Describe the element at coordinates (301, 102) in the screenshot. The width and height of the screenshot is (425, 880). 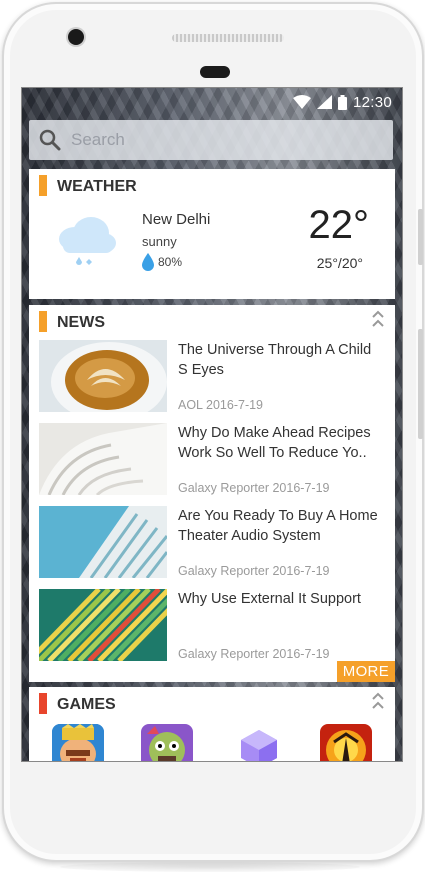
I see `wifi-icon` at that location.